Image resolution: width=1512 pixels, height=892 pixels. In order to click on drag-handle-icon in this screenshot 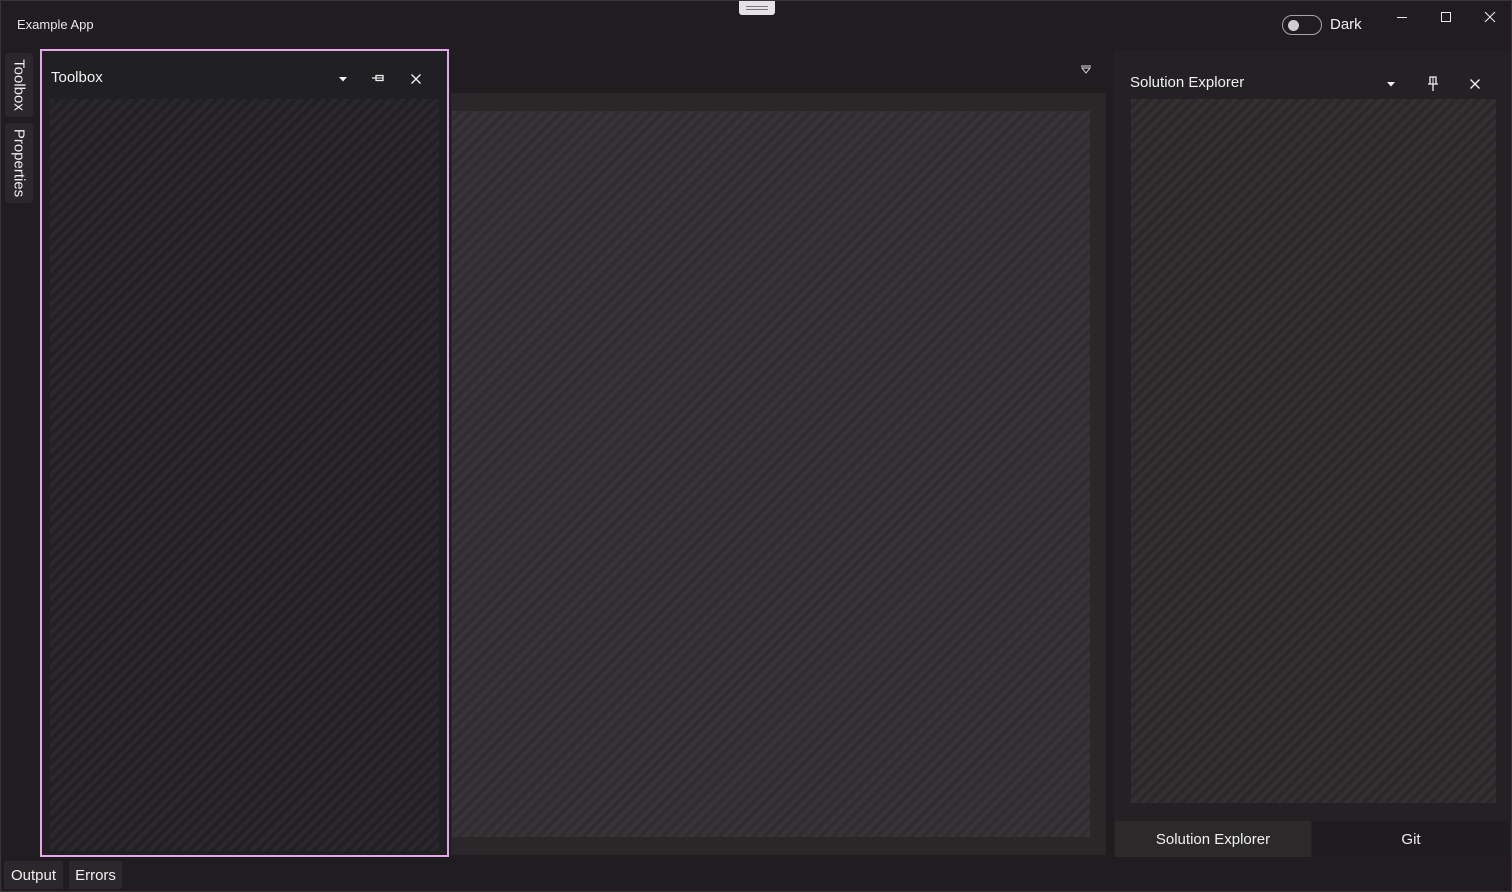, I will do `click(757, 8)`.